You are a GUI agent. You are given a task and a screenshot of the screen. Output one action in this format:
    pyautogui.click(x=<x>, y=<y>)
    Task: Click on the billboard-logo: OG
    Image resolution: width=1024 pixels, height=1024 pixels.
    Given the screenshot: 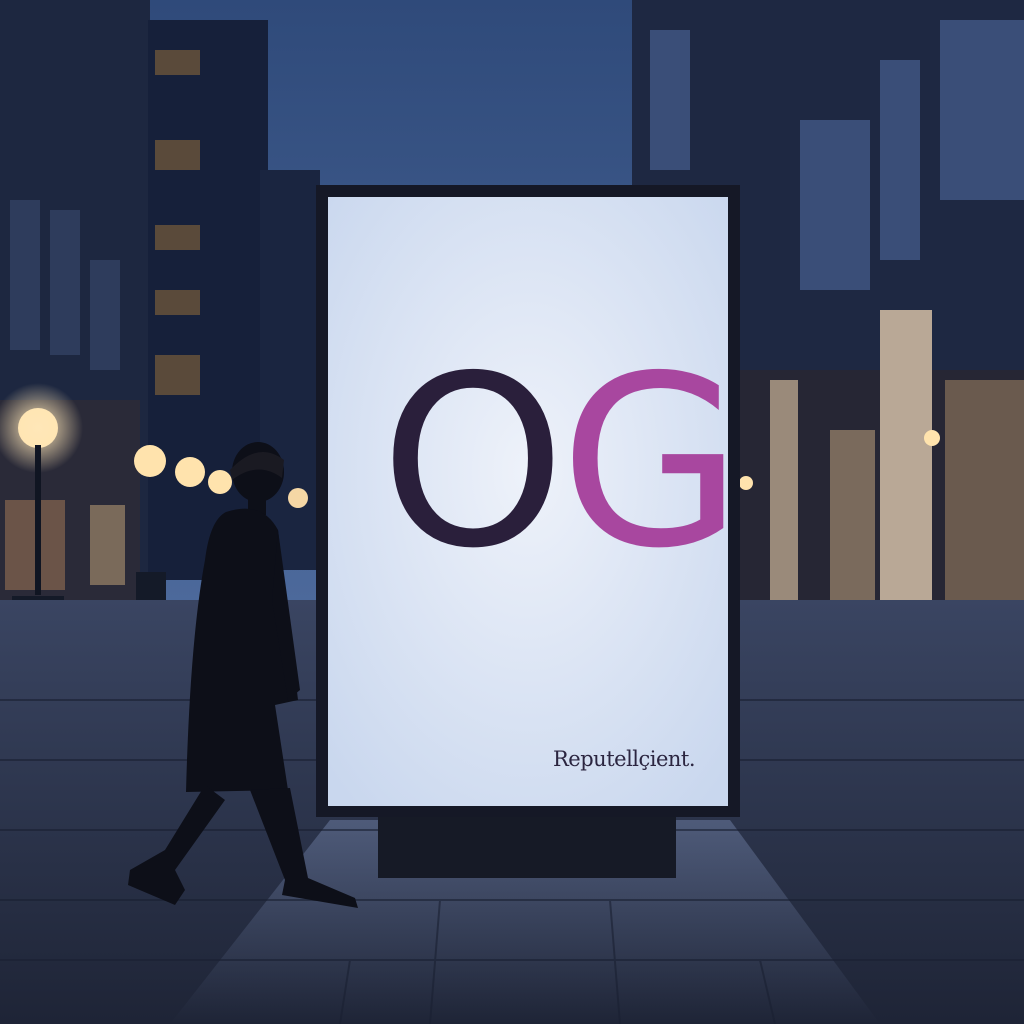 What is the action you would take?
    pyautogui.click(x=561, y=463)
    